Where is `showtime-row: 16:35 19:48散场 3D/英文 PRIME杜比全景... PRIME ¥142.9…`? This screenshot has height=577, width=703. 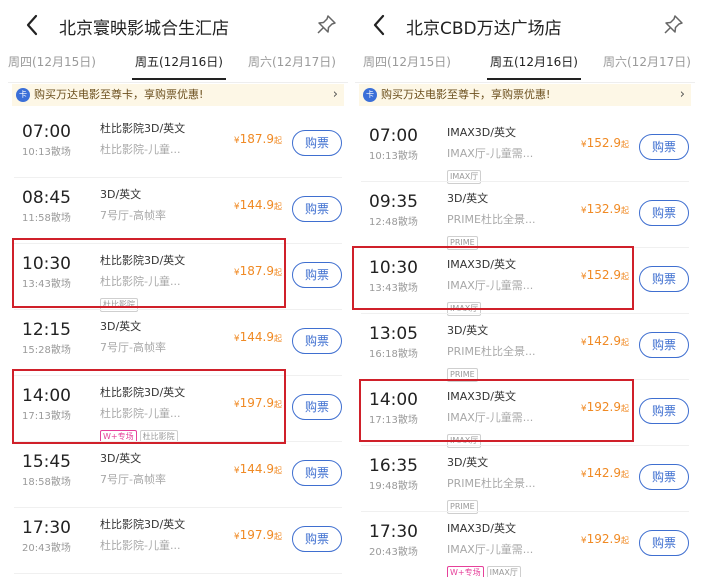
showtime-row: 16:35 19:48散场 3D/英文 PRIME杜比全景... PRIME ¥142.9… is located at coordinates (525, 480).